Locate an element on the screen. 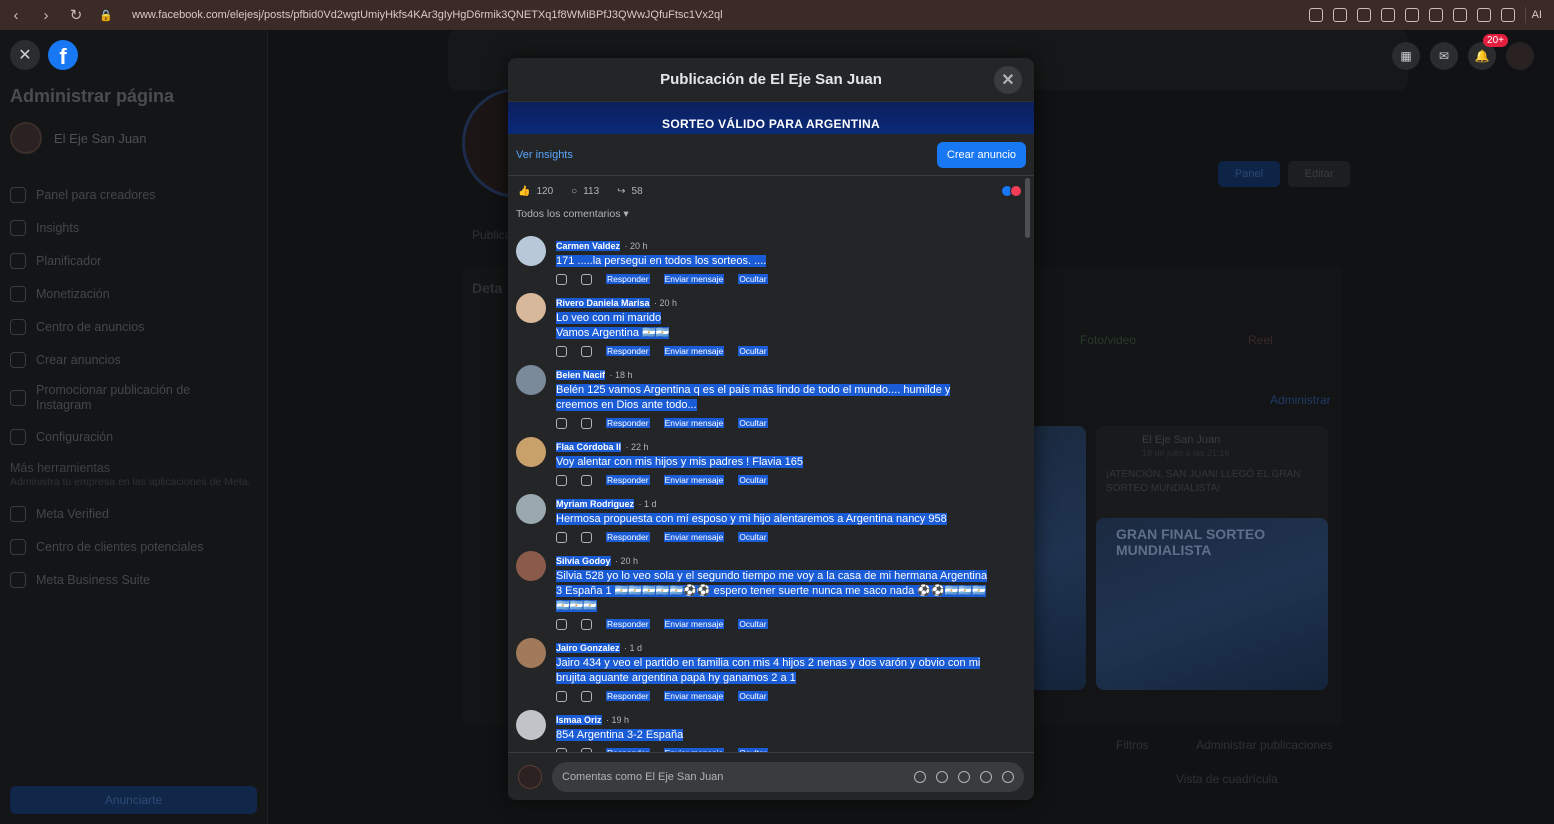 The height and width of the screenshot is (824, 1554). edit-icon is located at coordinates (1339, 15).